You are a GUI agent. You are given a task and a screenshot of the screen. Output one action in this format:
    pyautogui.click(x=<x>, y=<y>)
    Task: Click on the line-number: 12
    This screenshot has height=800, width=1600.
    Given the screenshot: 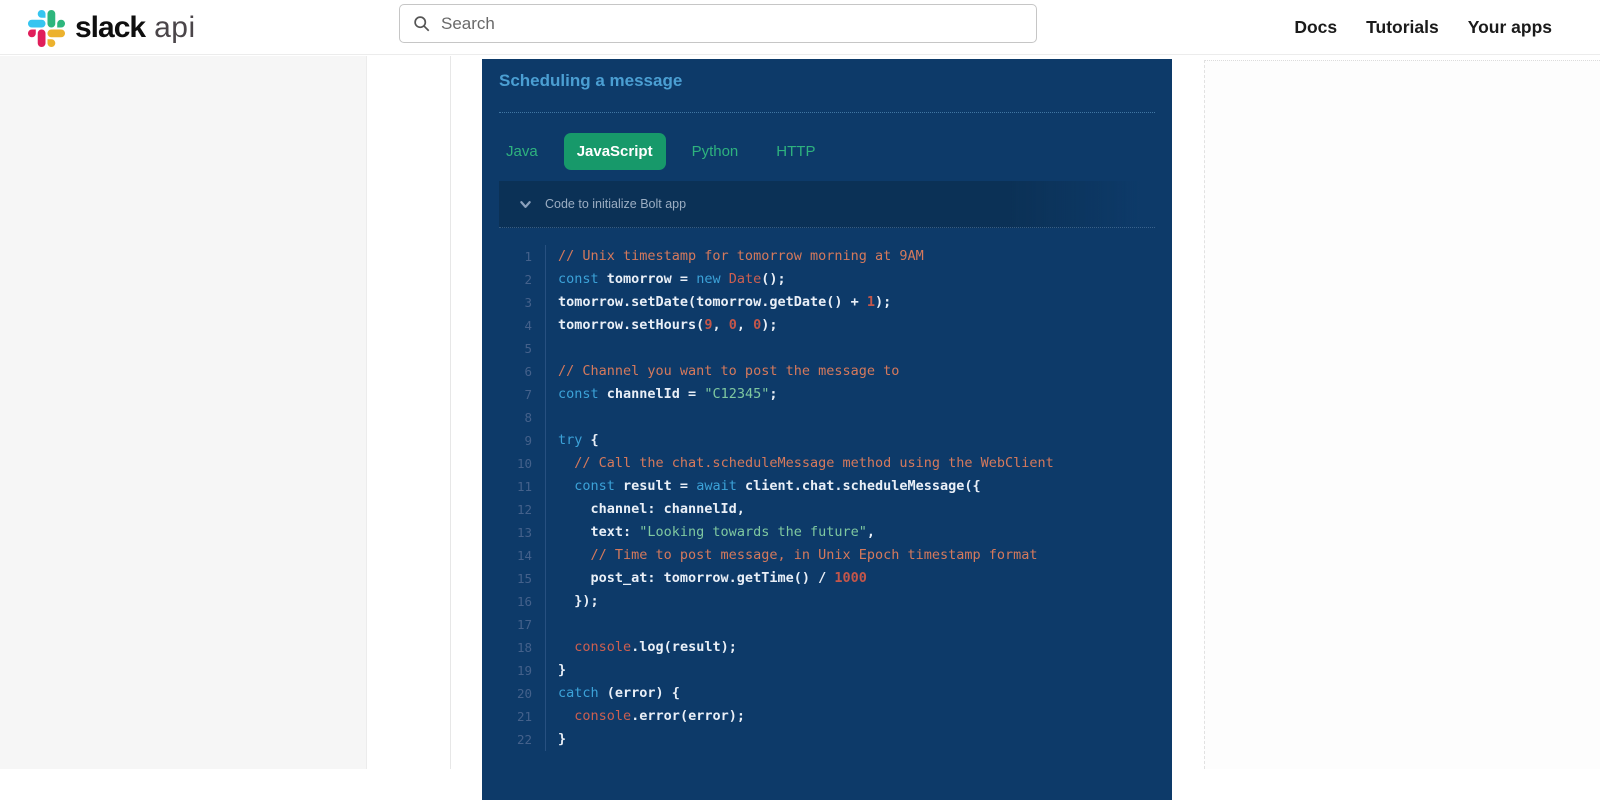 What is the action you would take?
    pyautogui.click(x=514, y=509)
    